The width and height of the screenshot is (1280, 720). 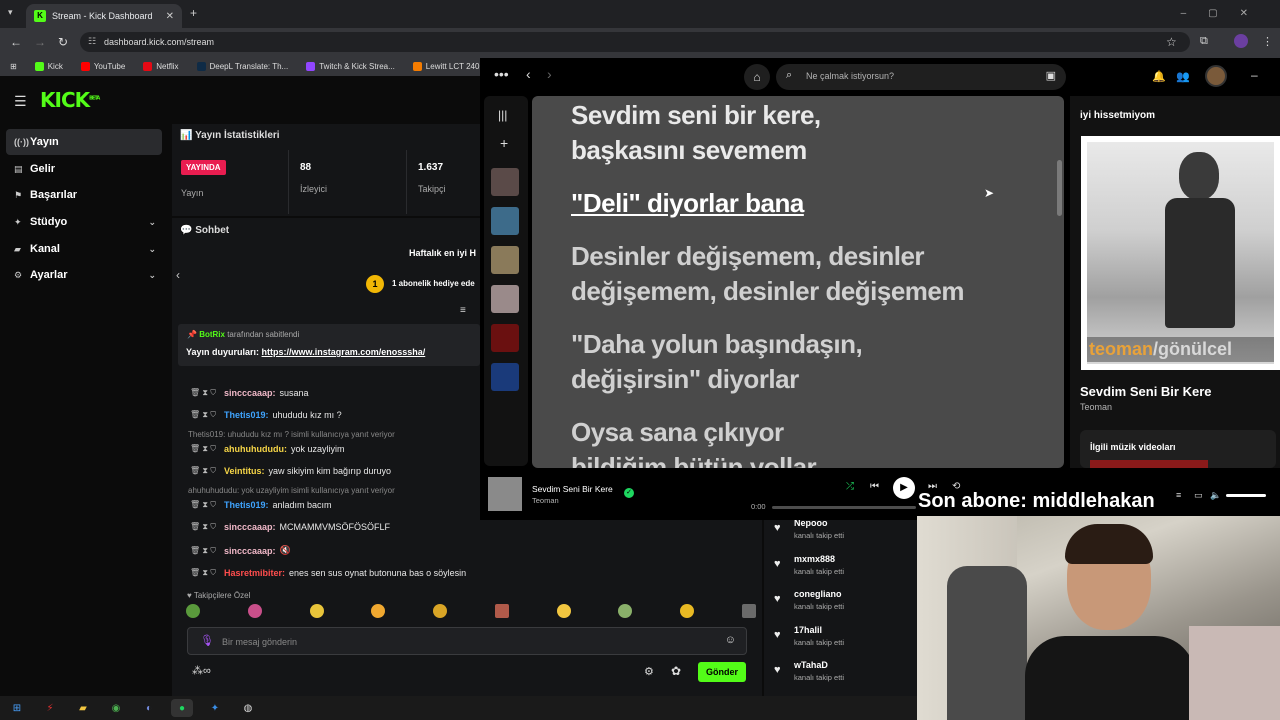 What do you see at coordinates (730, 640) in the screenshot?
I see `emoji-icon: ☺` at bounding box center [730, 640].